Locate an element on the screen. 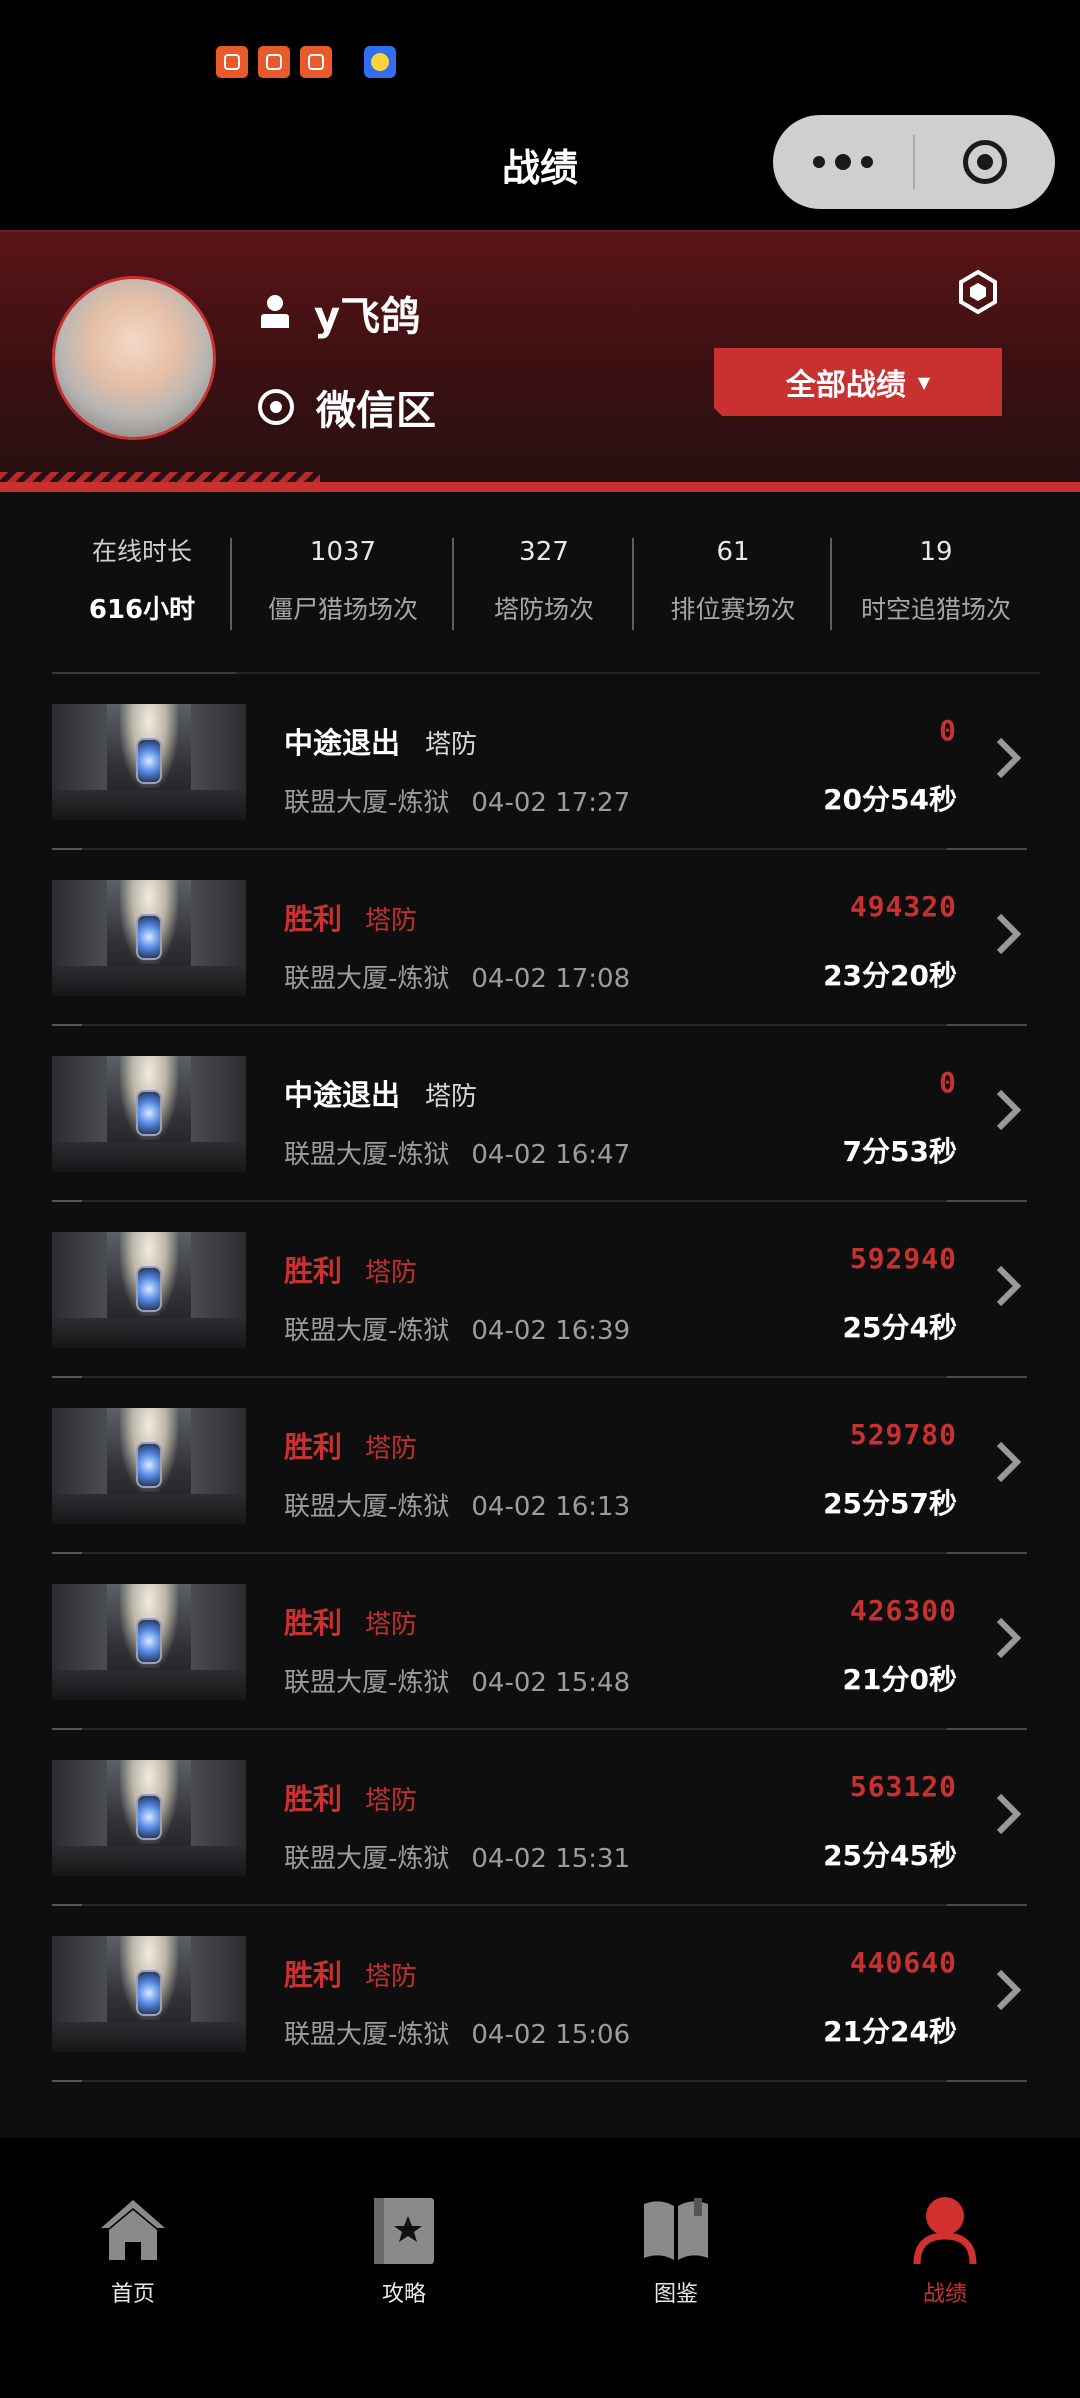 Image resolution: width=1080 pixels, height=2398 pixels. match-duration: 25分4秒 is located at coordinates (899, 1327).